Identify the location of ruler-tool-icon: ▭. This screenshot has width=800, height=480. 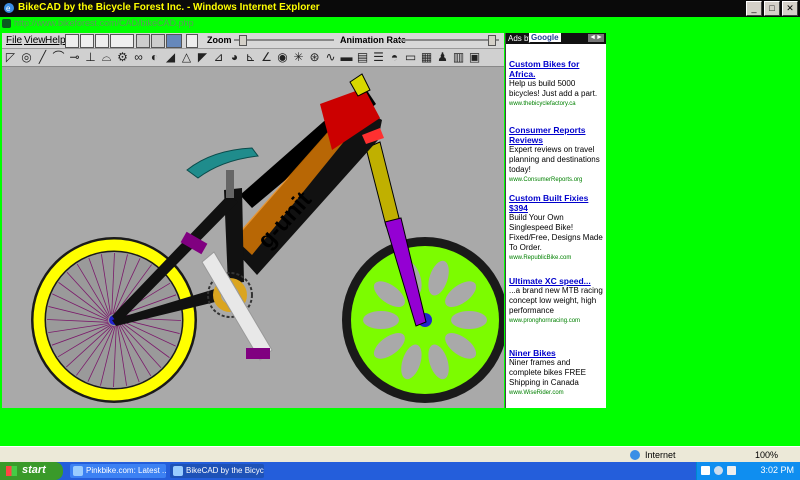
(410, 57).